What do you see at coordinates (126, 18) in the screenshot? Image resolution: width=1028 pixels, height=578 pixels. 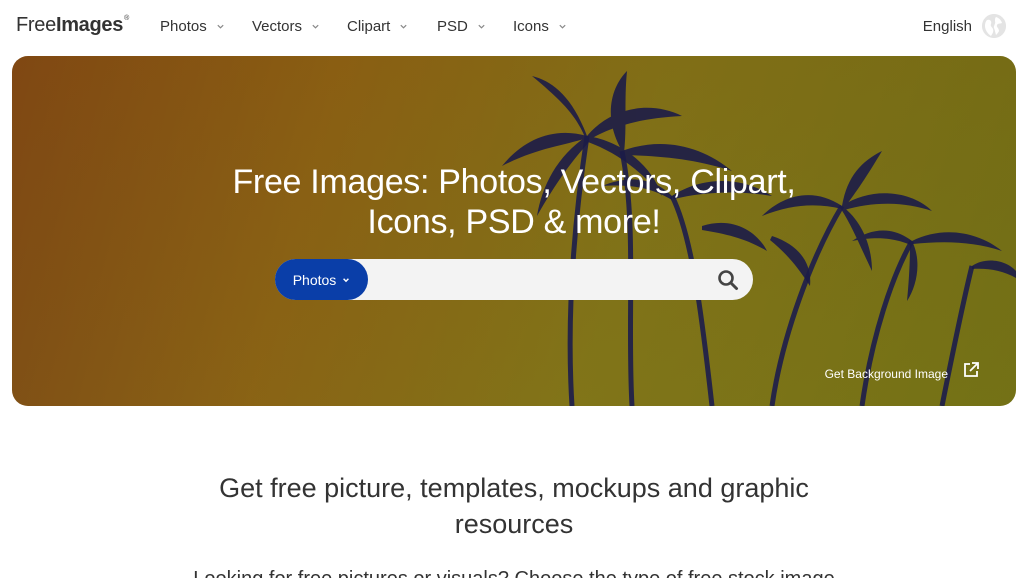 I see `logo-registered-mark: ®` at bounding box center [126, 18].